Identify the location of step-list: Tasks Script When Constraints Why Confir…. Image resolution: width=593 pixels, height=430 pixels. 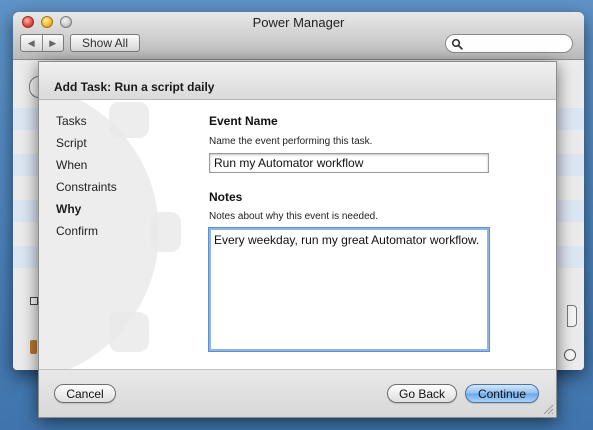
(86, 180).